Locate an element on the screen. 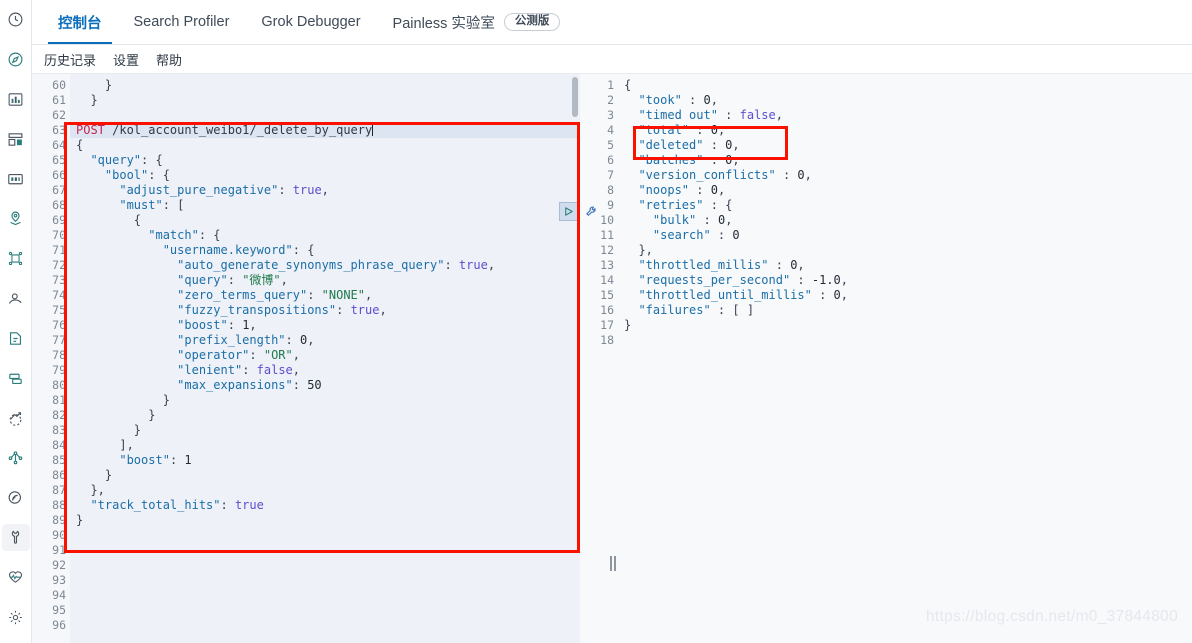 Image resolution: width=1192 pixels, height=643 pixels. code-token: "bool" is located at coordinates (126, 175).